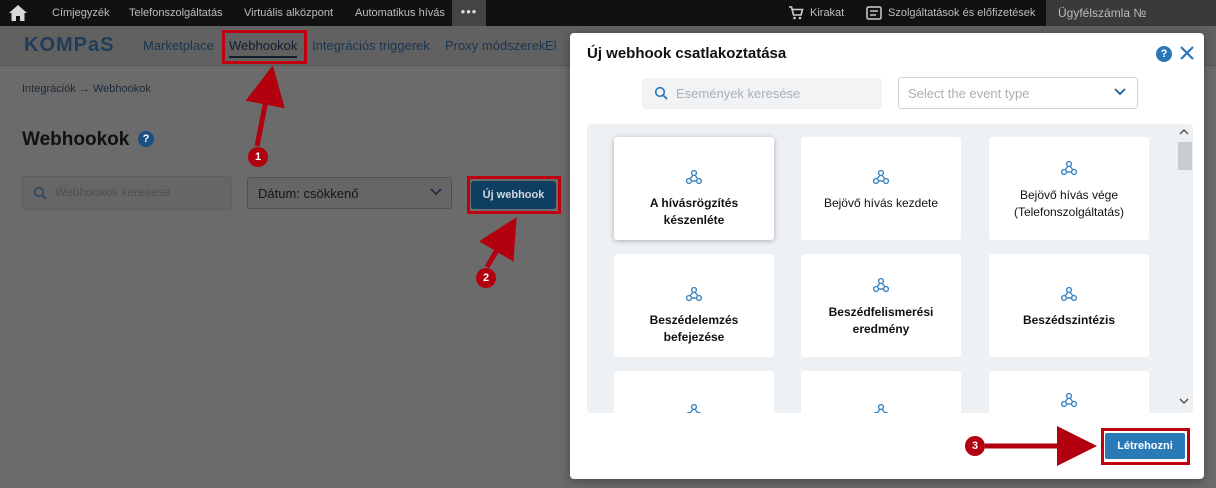 The width and height of the screenshot is (1216, 488). I want to click on highlight-webhooks-tab, so click(264, 47).